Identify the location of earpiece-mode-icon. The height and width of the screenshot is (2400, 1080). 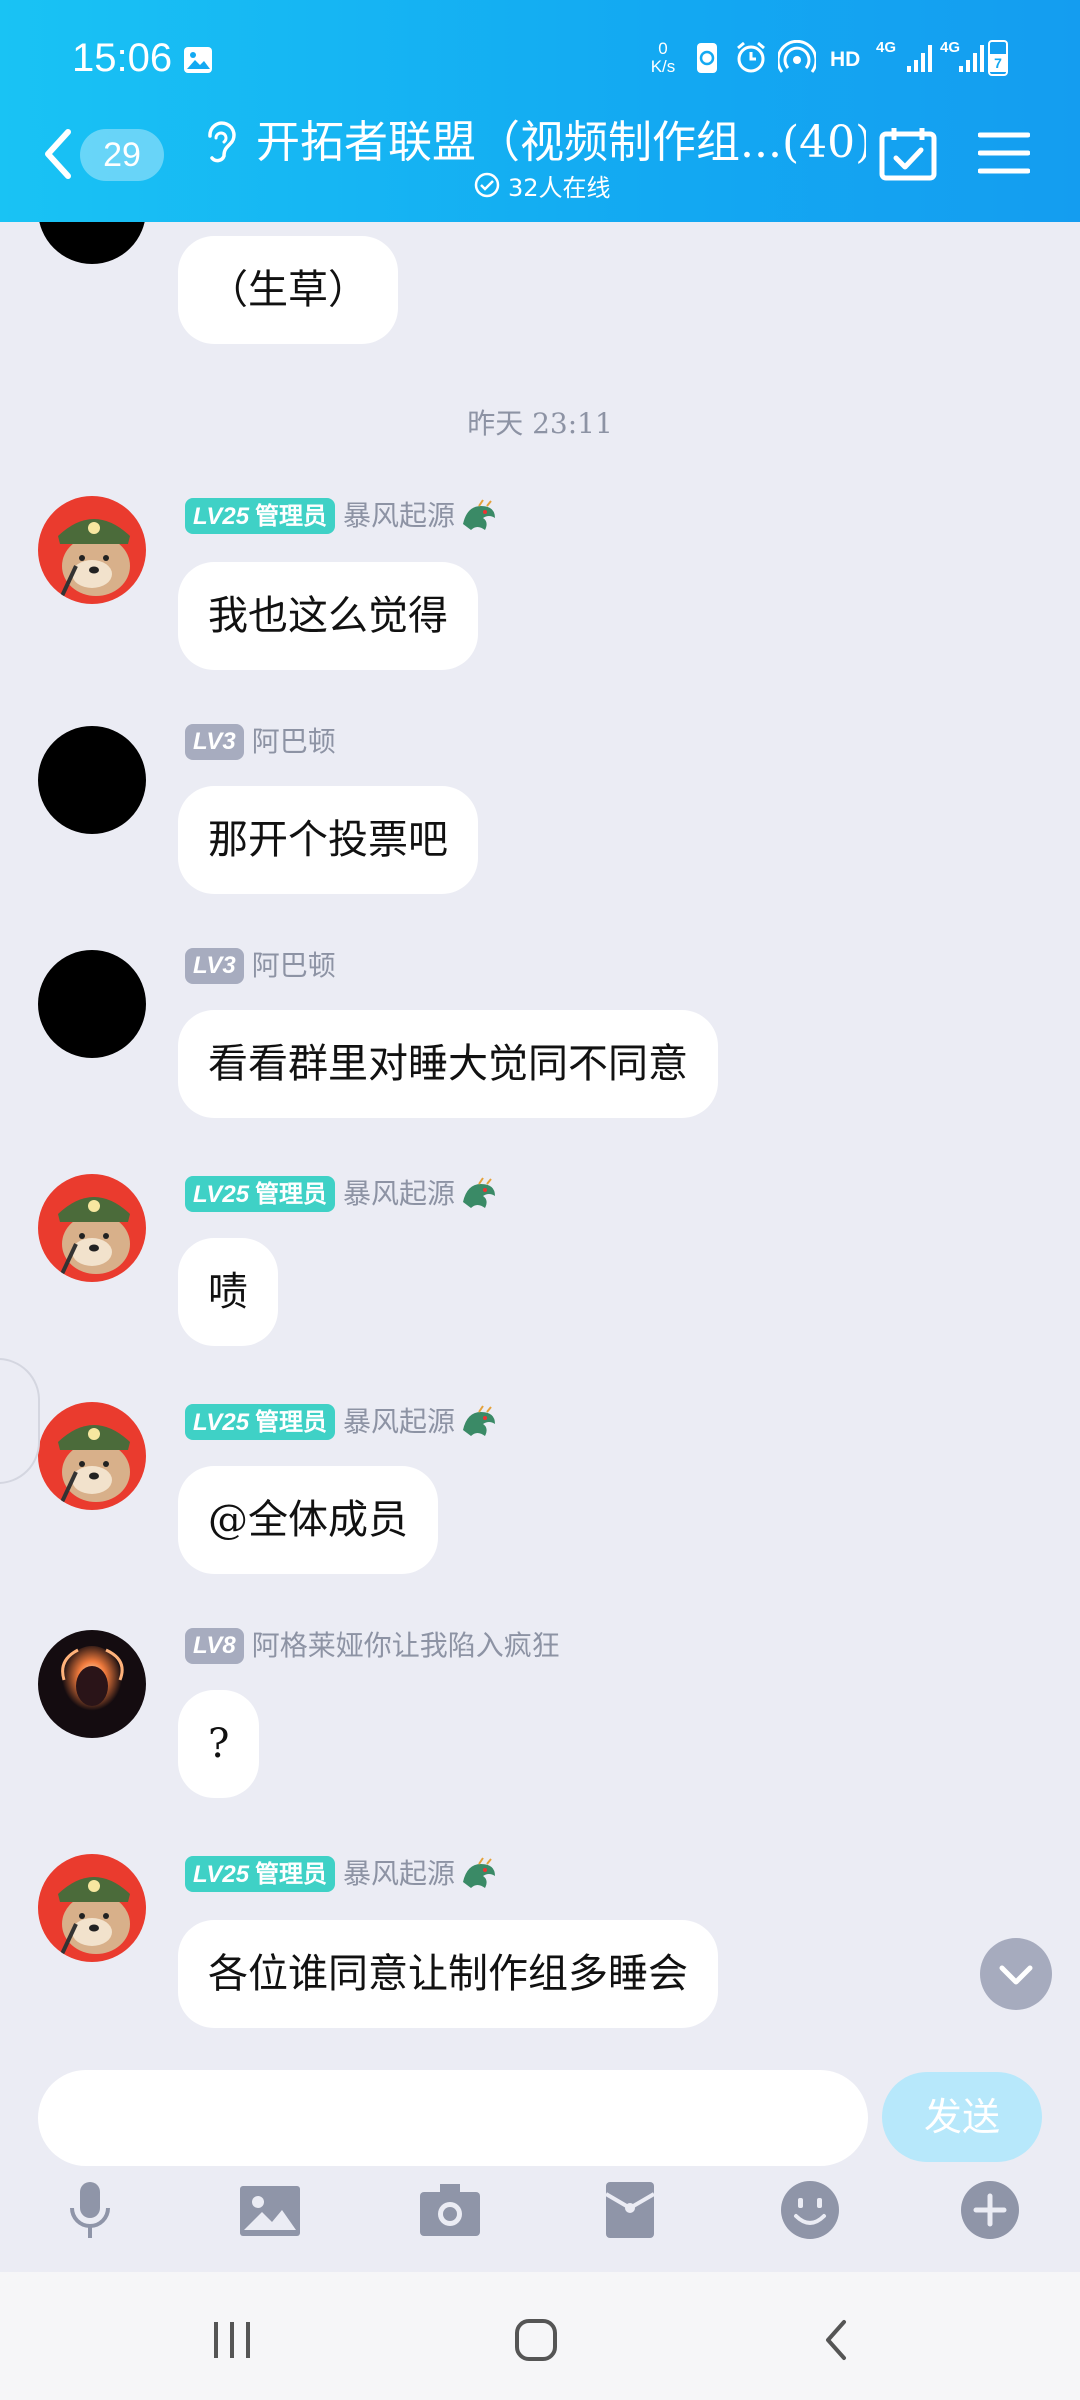
(220, 143).